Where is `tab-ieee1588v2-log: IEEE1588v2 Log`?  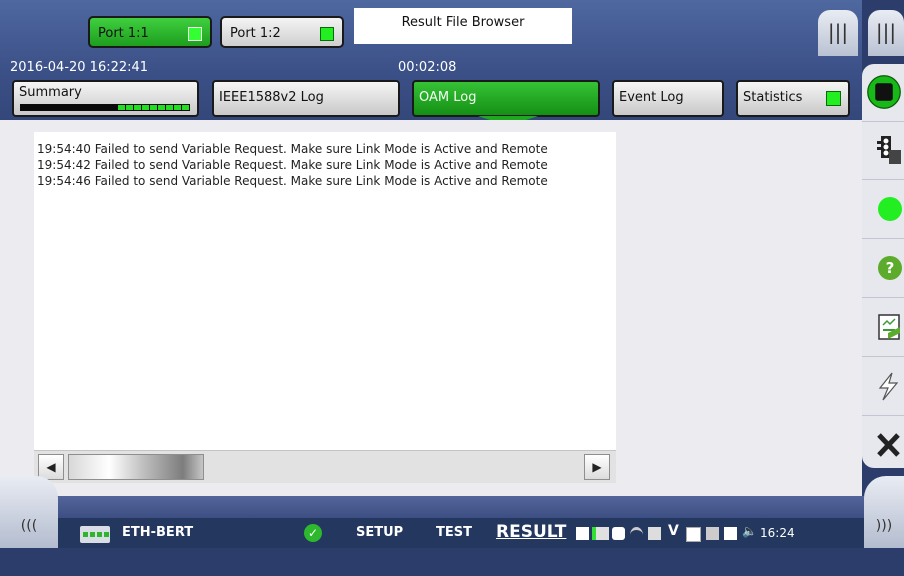
tab-ieee1588v2-log: IEEE1588v2 Log is located at coordinates (306, 98).